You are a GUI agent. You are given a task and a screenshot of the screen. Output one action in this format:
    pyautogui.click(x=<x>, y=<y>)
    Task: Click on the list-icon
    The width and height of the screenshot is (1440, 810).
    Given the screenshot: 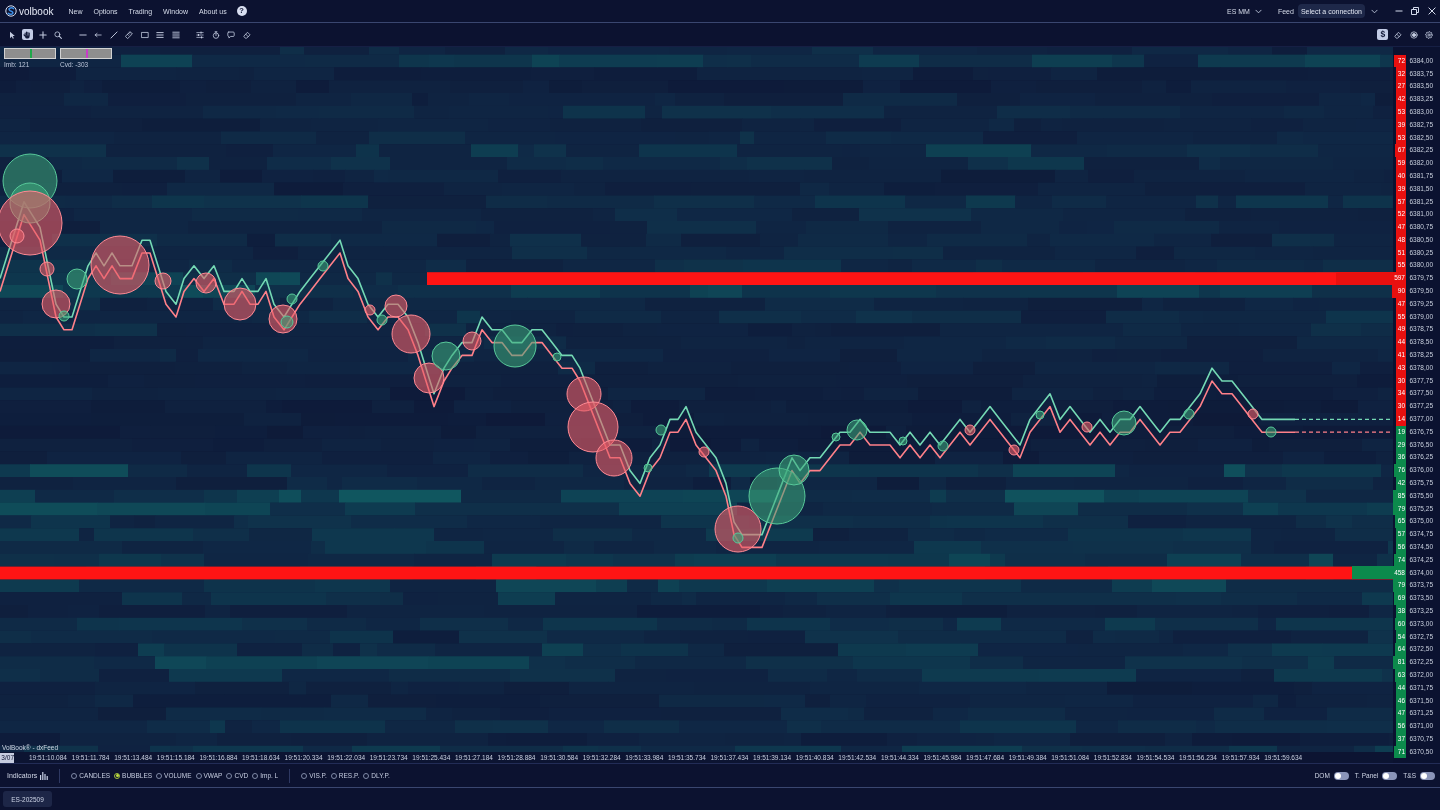 What is the action you would take?
    pyautogui.click(x=175, y=34)
    